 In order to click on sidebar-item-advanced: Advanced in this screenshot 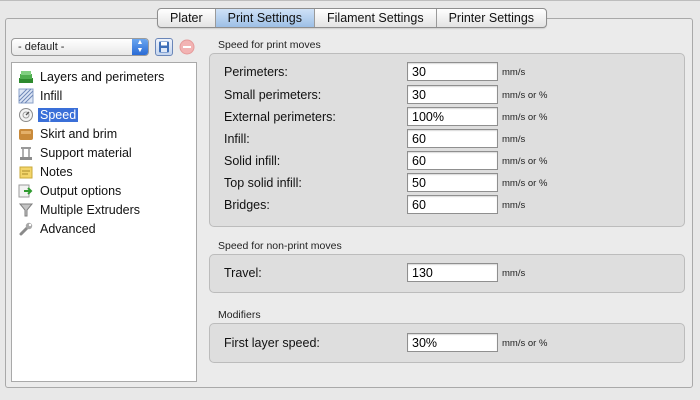, I will do `click(58, 229)`.